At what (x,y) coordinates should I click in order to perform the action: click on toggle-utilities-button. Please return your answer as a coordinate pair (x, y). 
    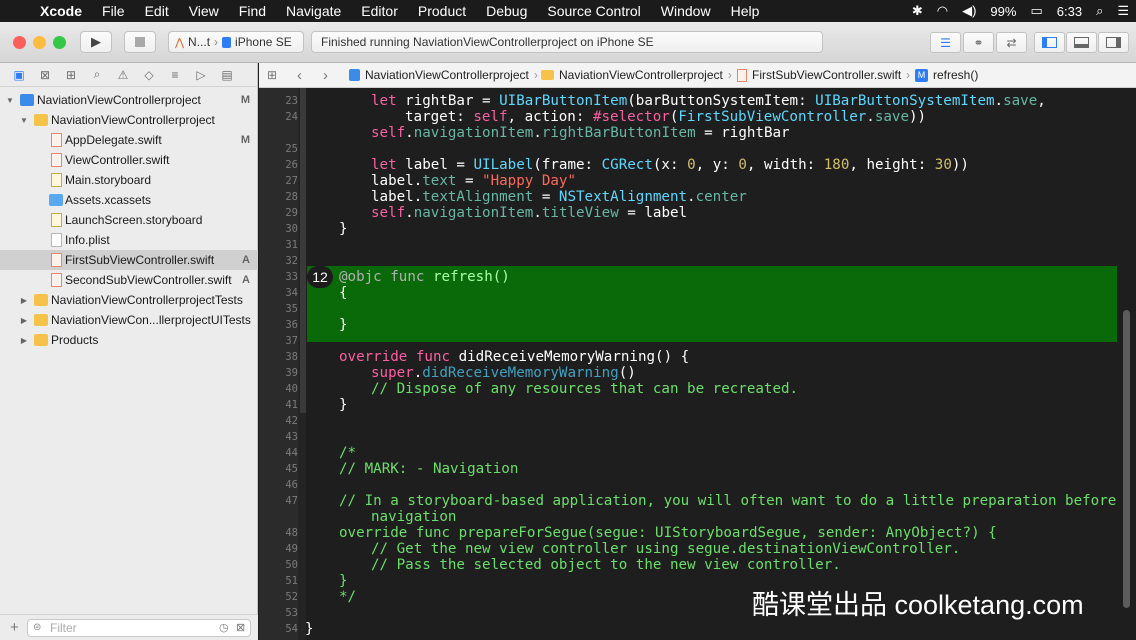
    Looking at the image, I should click on (1113, 42).